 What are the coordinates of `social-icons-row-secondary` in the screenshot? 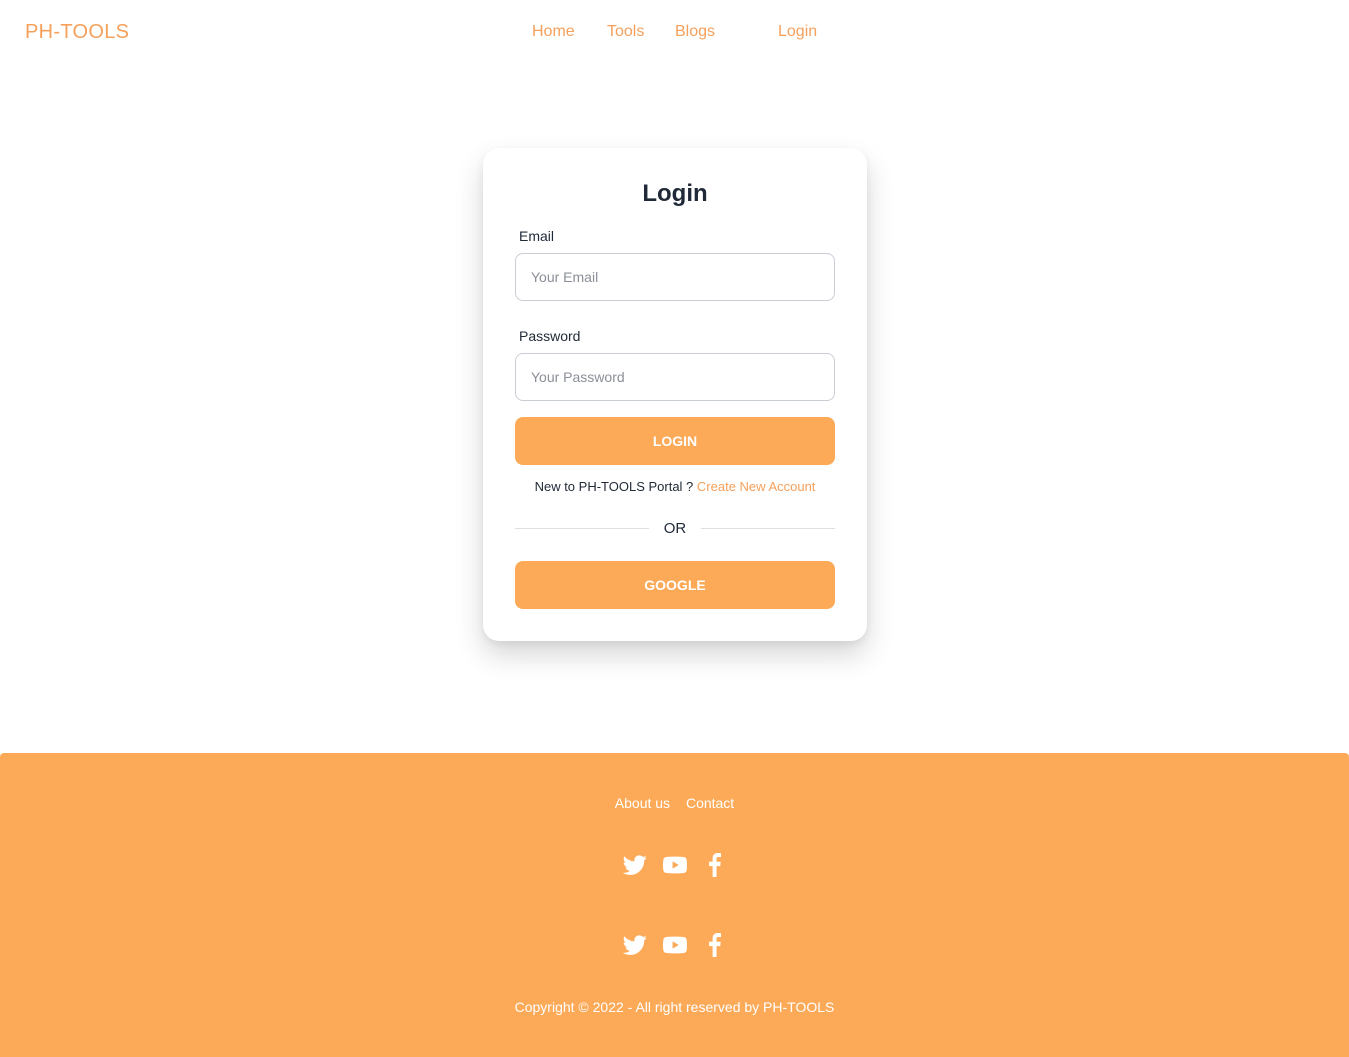 It's located at (674, 945).